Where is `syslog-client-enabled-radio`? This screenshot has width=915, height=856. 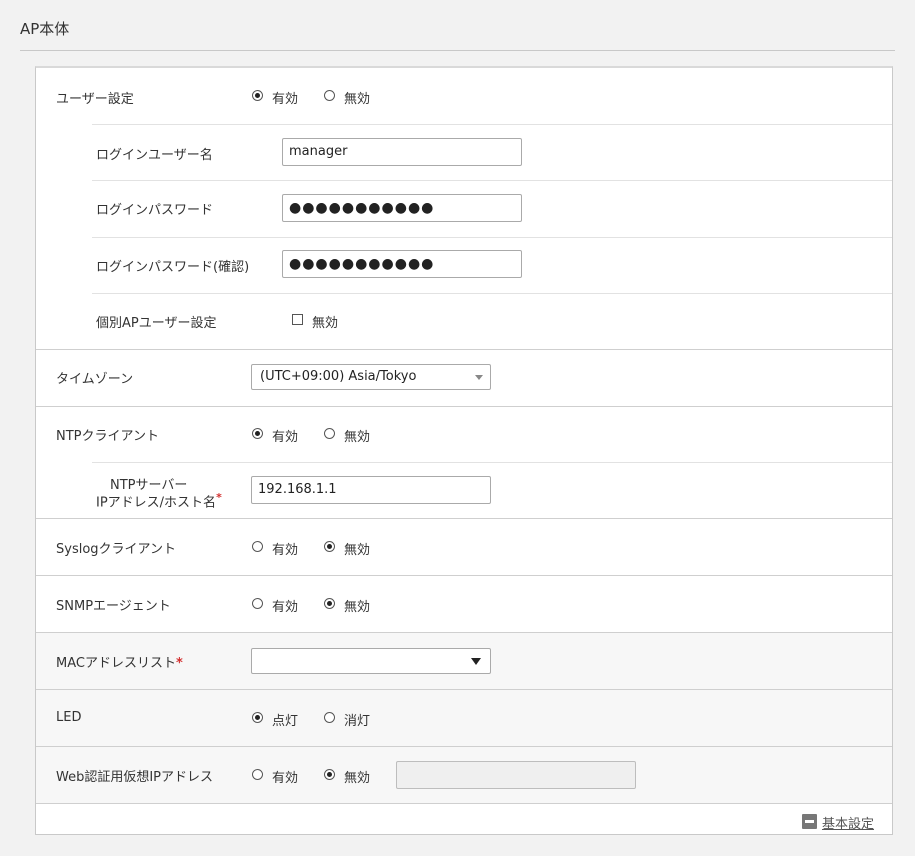 syslog-client-enabled-radio is located at coordinates (257, 546).